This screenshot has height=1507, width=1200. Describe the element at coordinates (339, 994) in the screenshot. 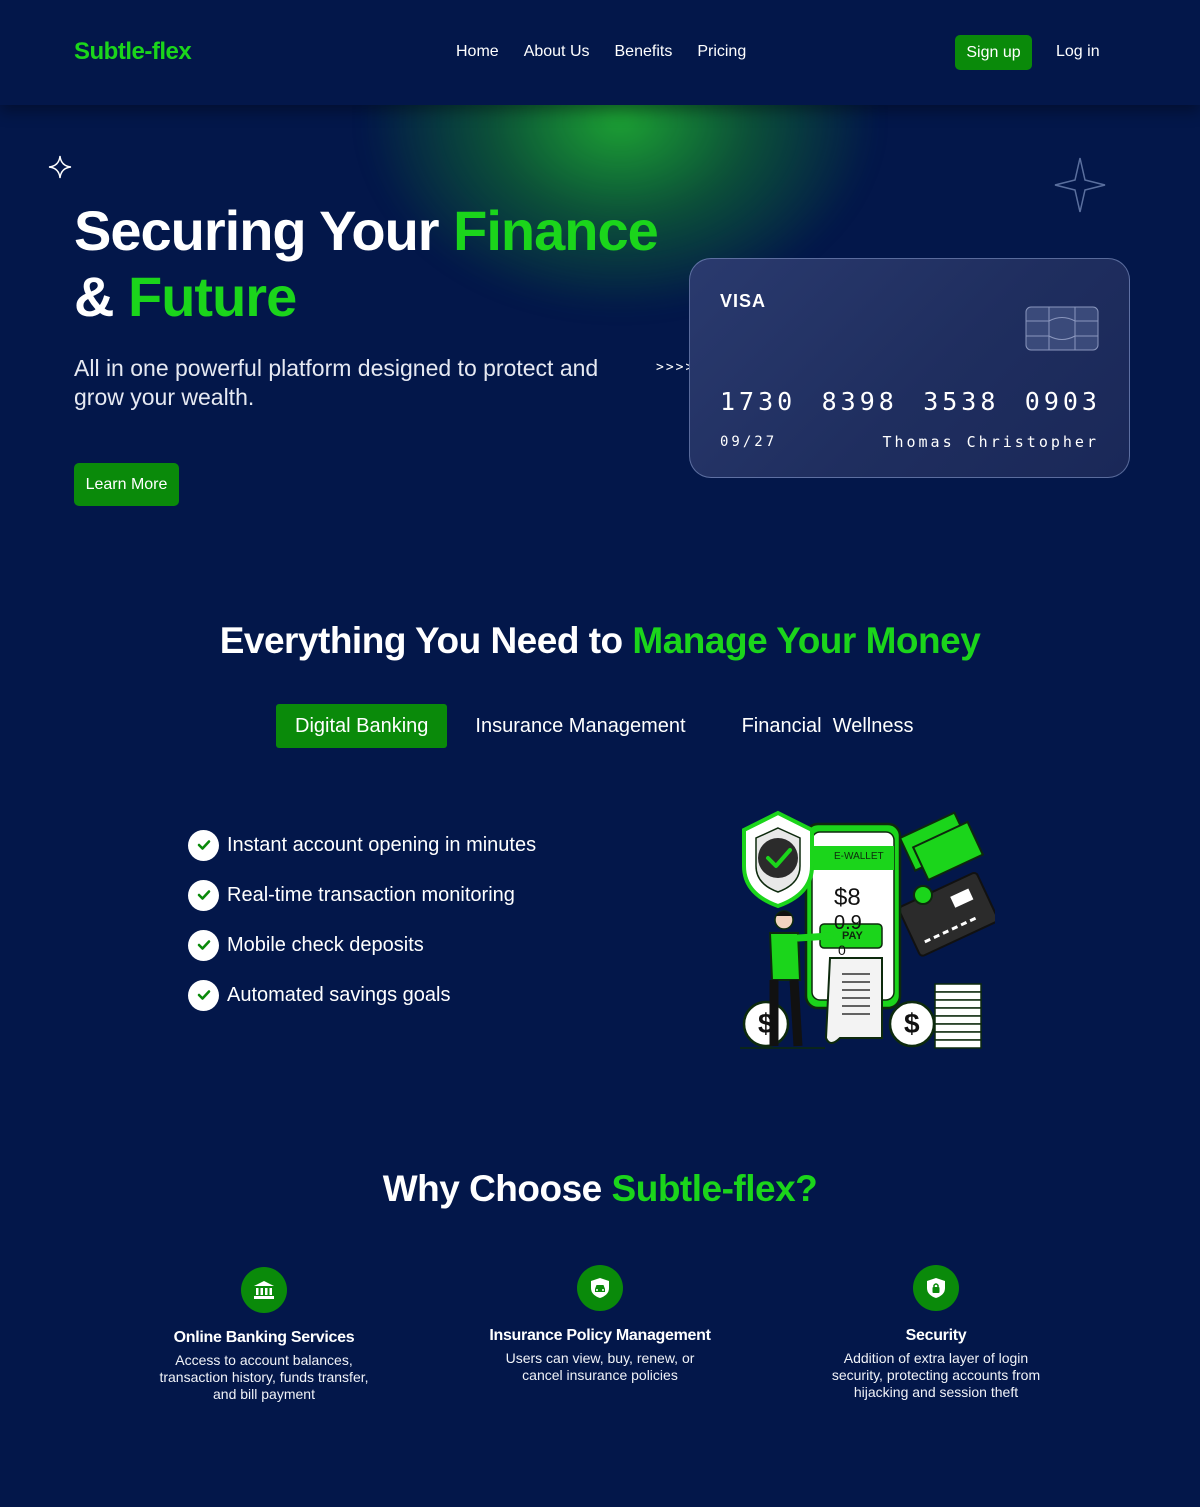

I see `feature-text: Automated savings goals` at that location.